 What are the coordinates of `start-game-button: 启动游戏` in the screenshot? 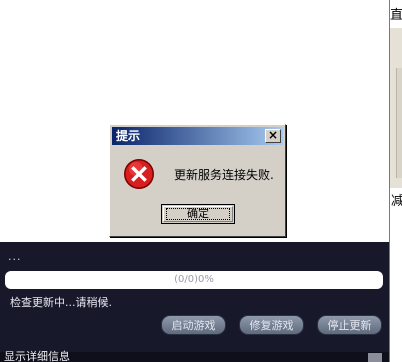 It's located at (193, 325).